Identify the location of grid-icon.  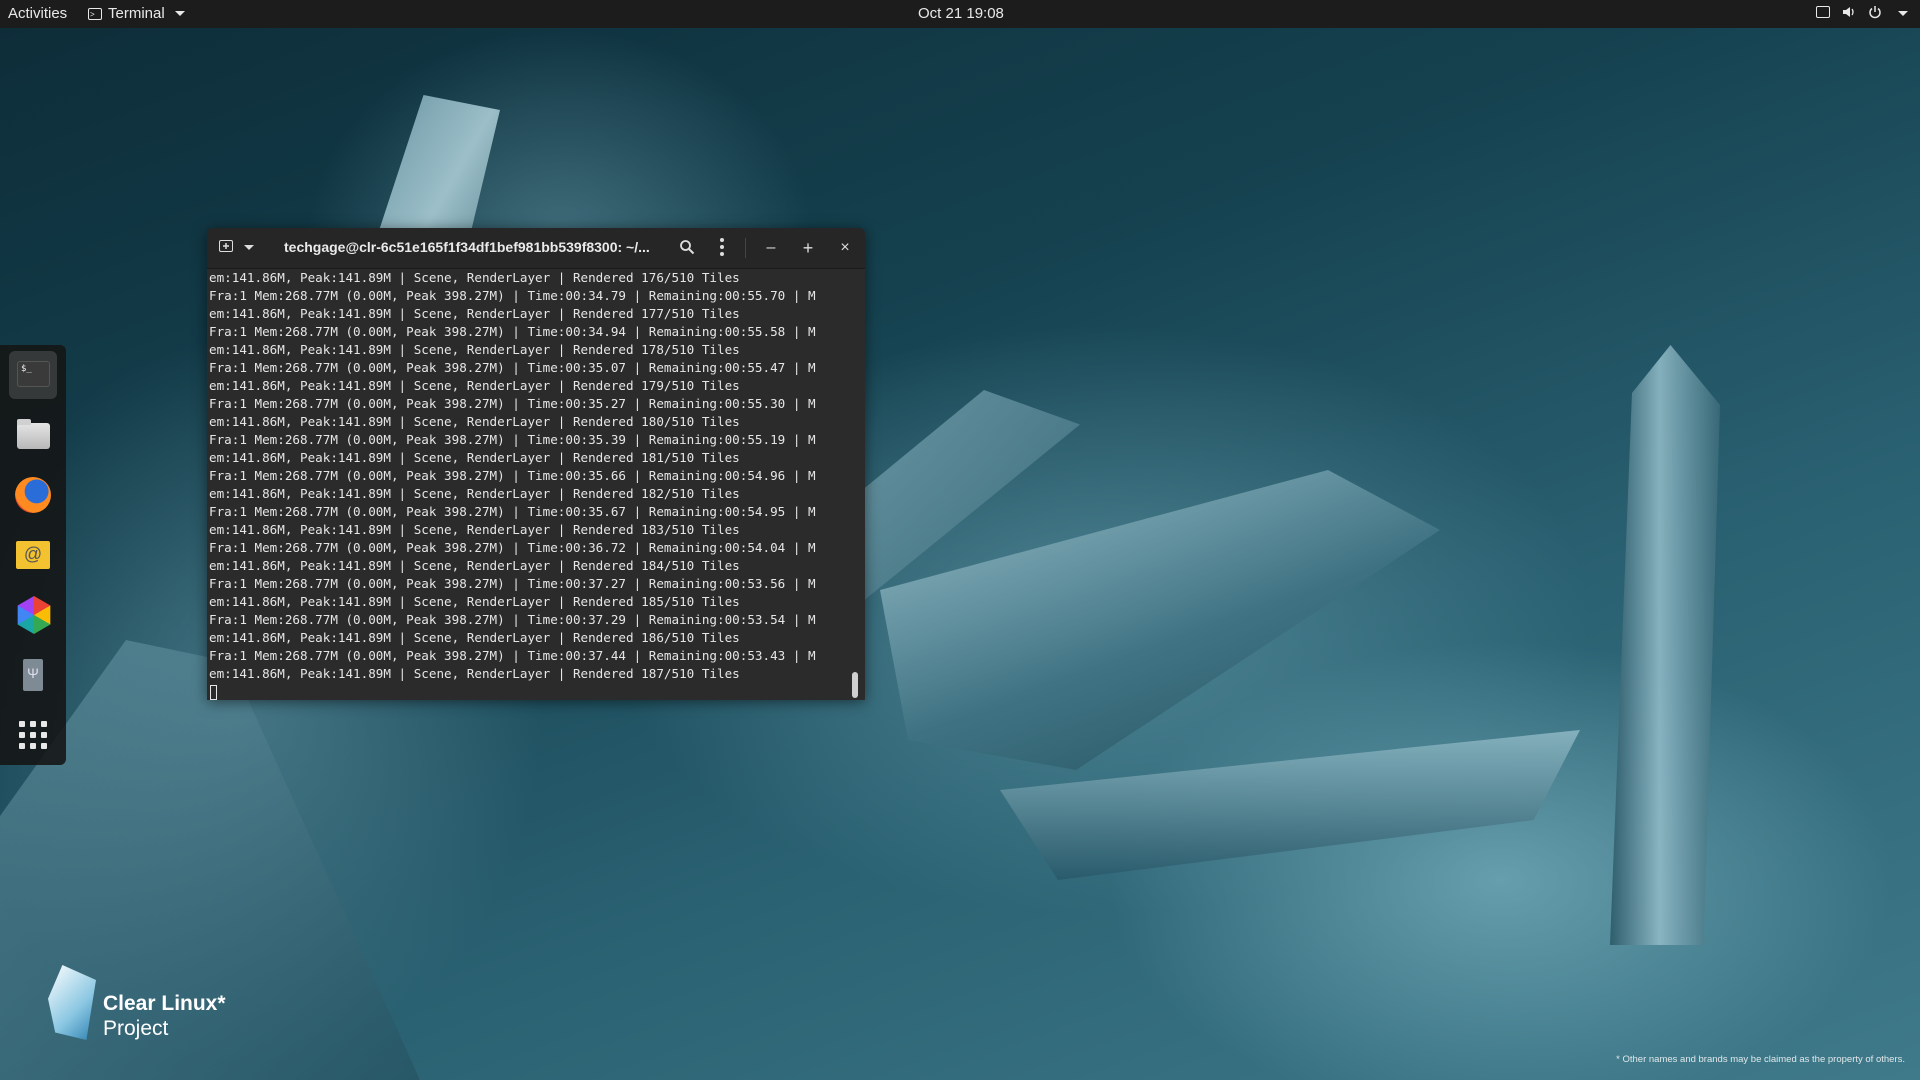
(33, 735).